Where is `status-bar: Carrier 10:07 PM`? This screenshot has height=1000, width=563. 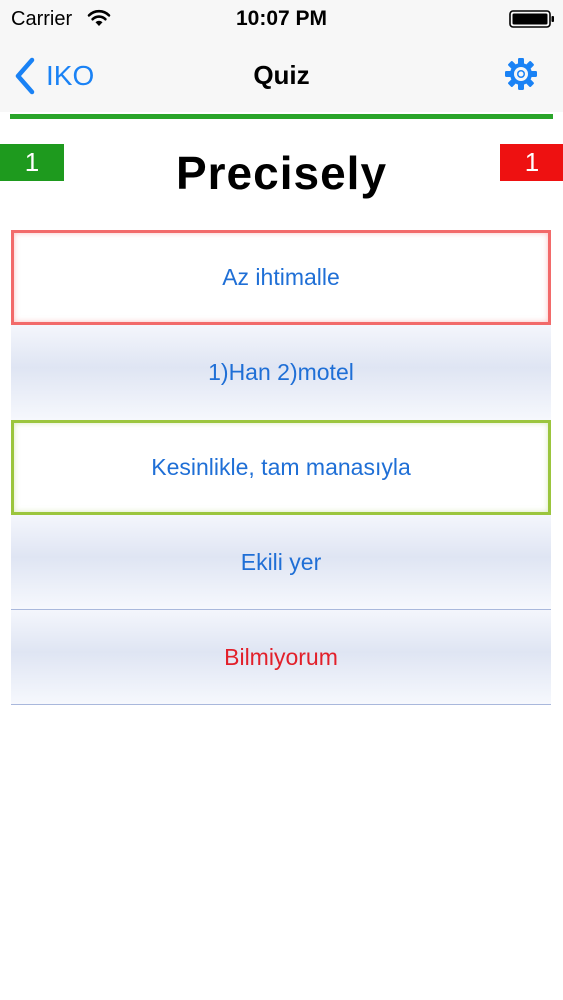 status-bar: Carrier 10:07 PM is located at coordinates (281, 20).